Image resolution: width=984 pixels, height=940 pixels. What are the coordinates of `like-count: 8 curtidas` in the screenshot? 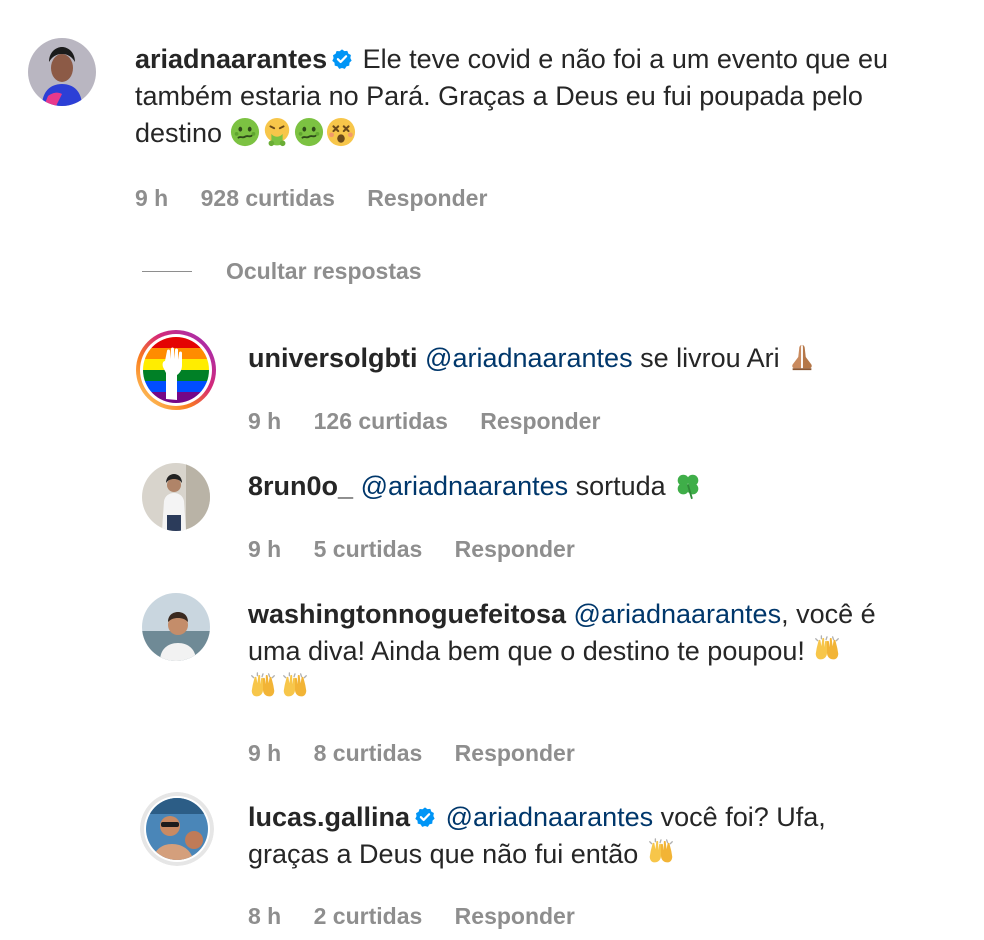 It's located at (368, 753).